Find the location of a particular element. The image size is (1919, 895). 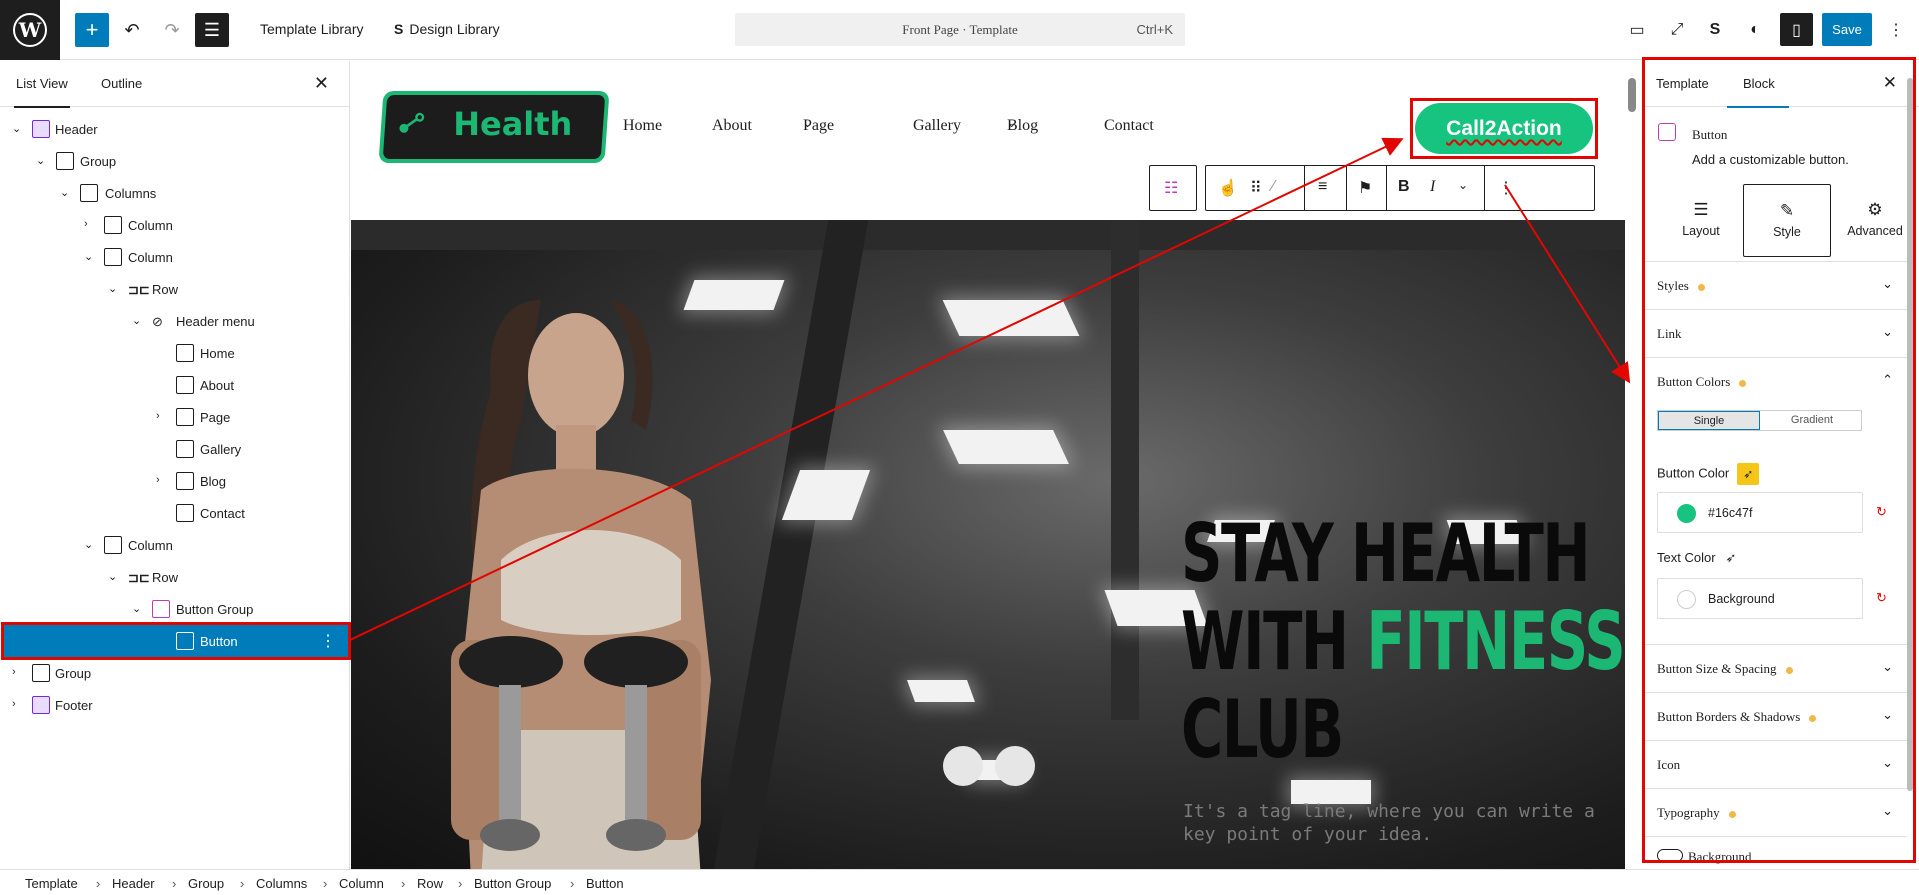

save-button: Save is located at coordinates (1847, 29).